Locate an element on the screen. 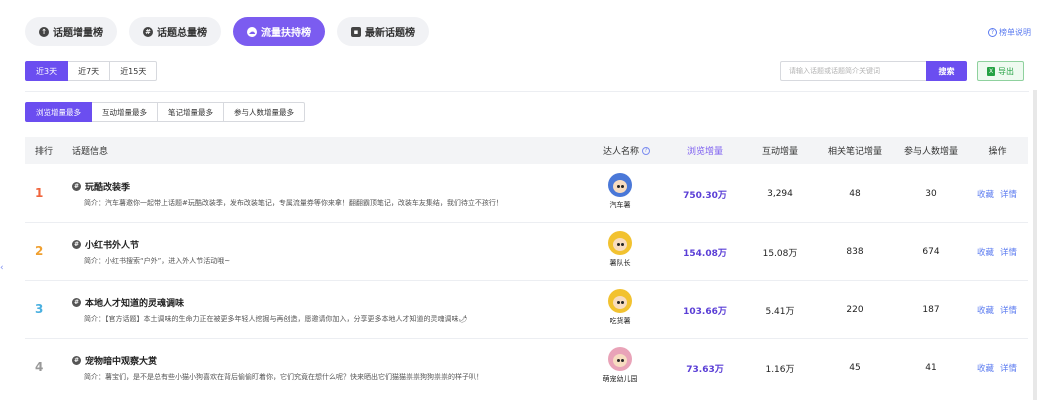 The height and width of the screenshot is (400, 1037). participants-value: 30 is located at coordinates (931, 194).